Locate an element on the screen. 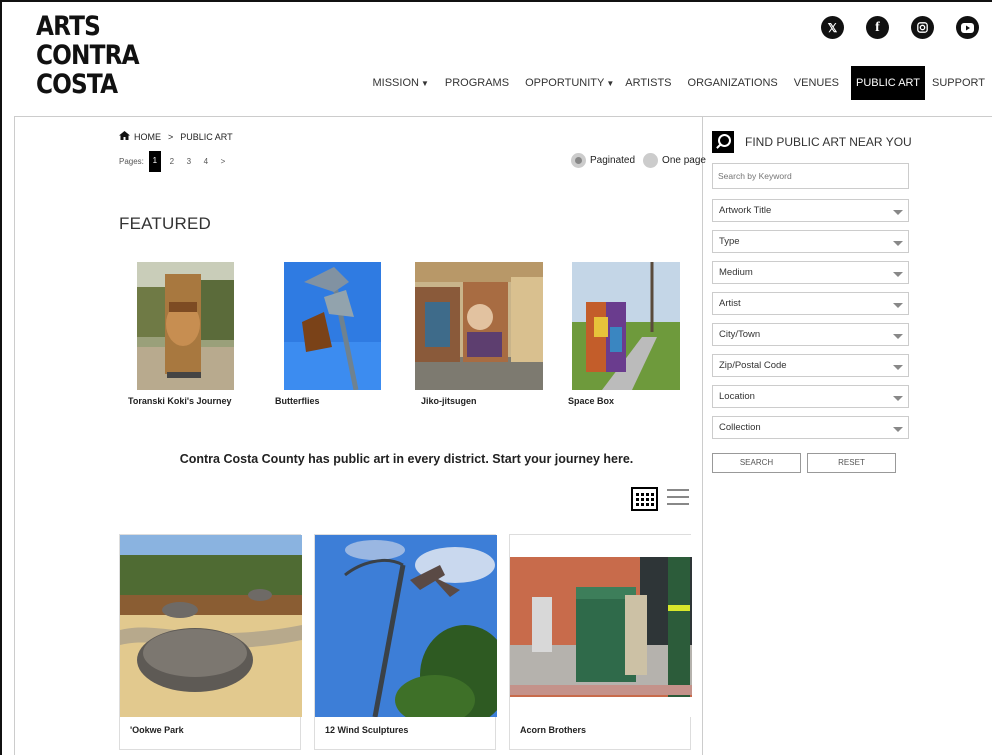 Image resolution: width=992 pixels, height=755 pixels. nav-label: ORGANIZATIONS is located at coordinates (732, 83).